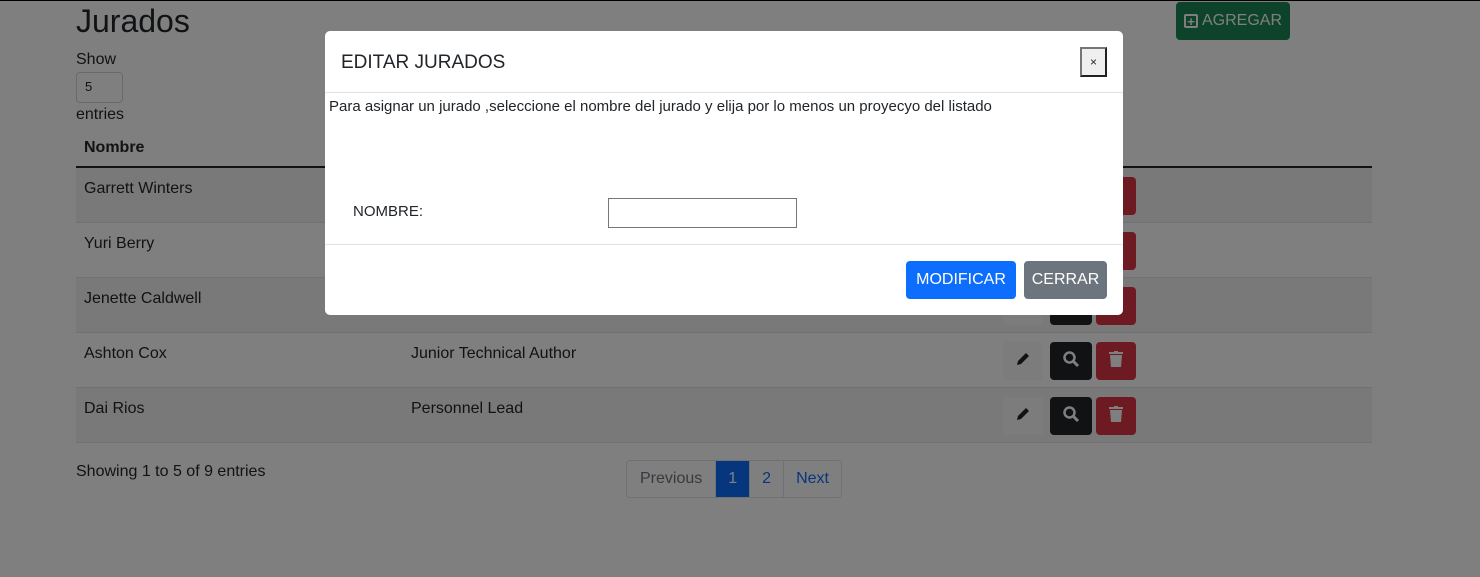  What do you see at coordinates (961, 280) in the screenshot?
I see `modify-button: MODIFICAR` at bounding box center [961, 280].